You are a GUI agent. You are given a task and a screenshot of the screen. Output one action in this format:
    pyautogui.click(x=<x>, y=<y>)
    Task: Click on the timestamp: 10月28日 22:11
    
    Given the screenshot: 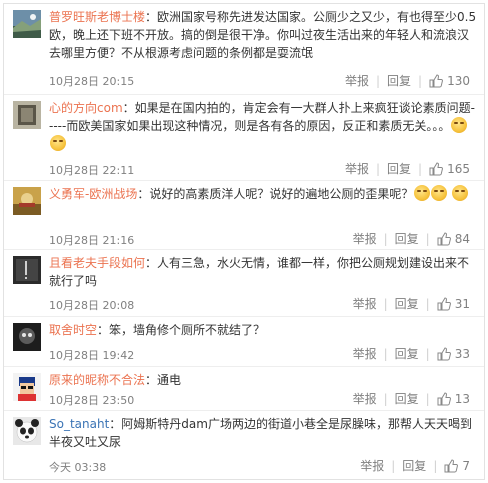 What is the action you would take?
    pyautogui.click(x=92, y=170)
    